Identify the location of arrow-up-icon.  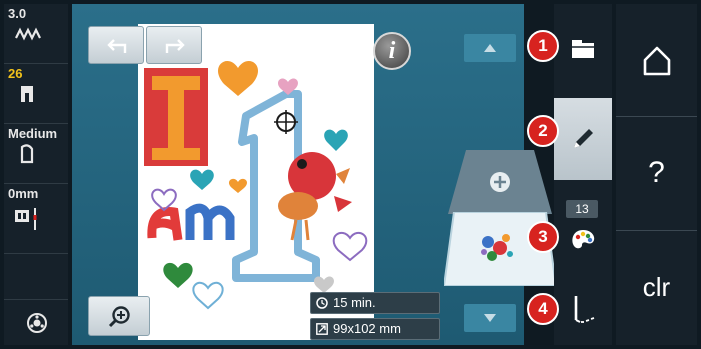
(490, 48).